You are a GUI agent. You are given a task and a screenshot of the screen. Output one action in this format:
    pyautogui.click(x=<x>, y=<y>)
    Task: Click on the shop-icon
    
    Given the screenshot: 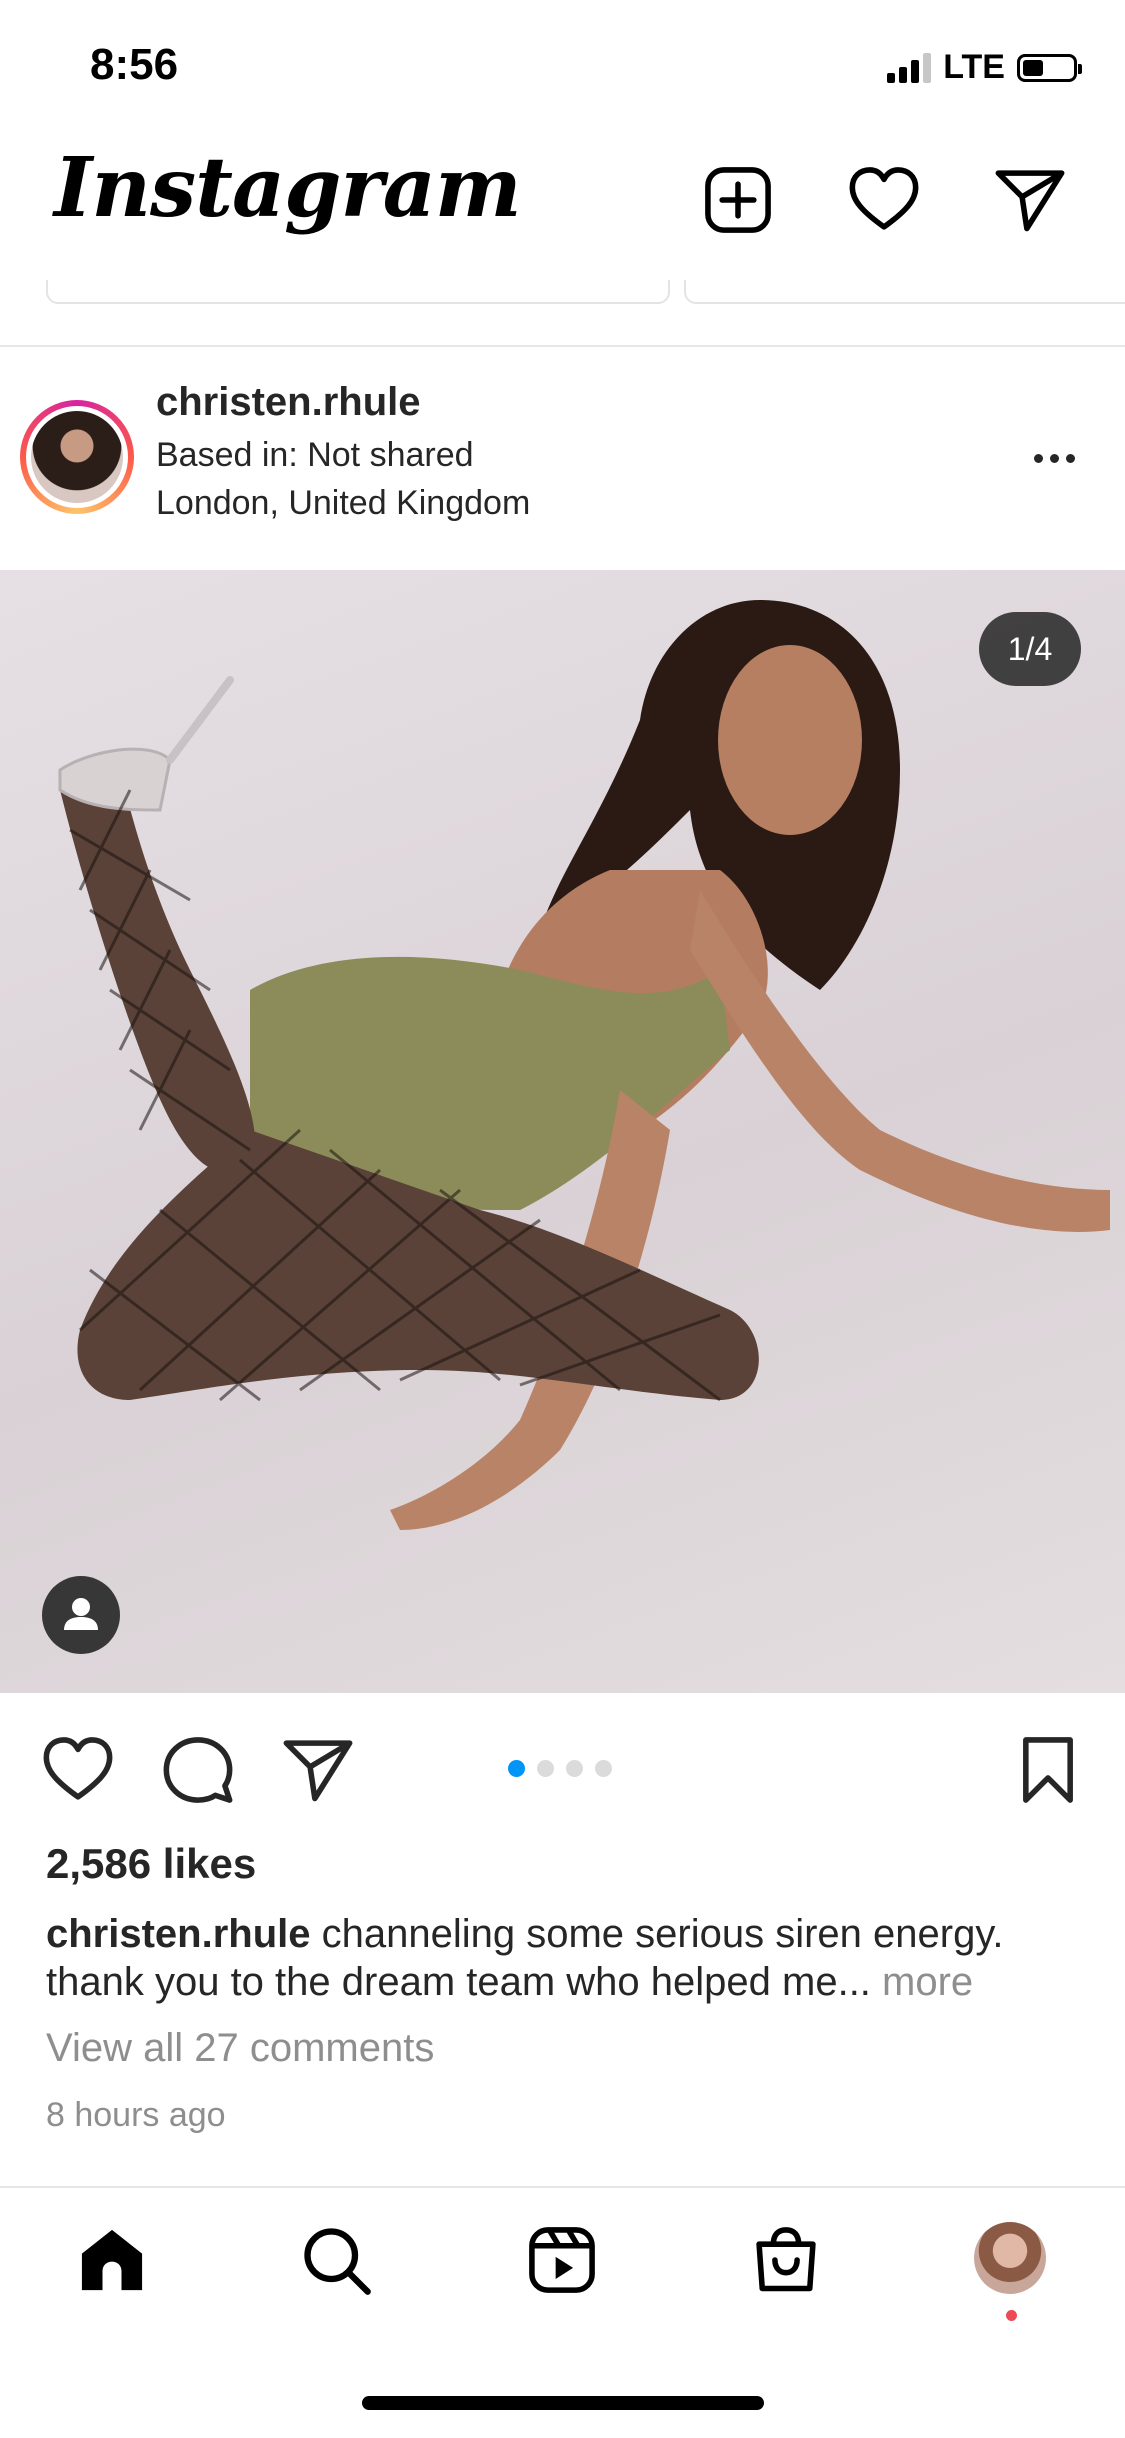 What is the action you would take?
    pyautogui.click(x=786, y=2260)
    